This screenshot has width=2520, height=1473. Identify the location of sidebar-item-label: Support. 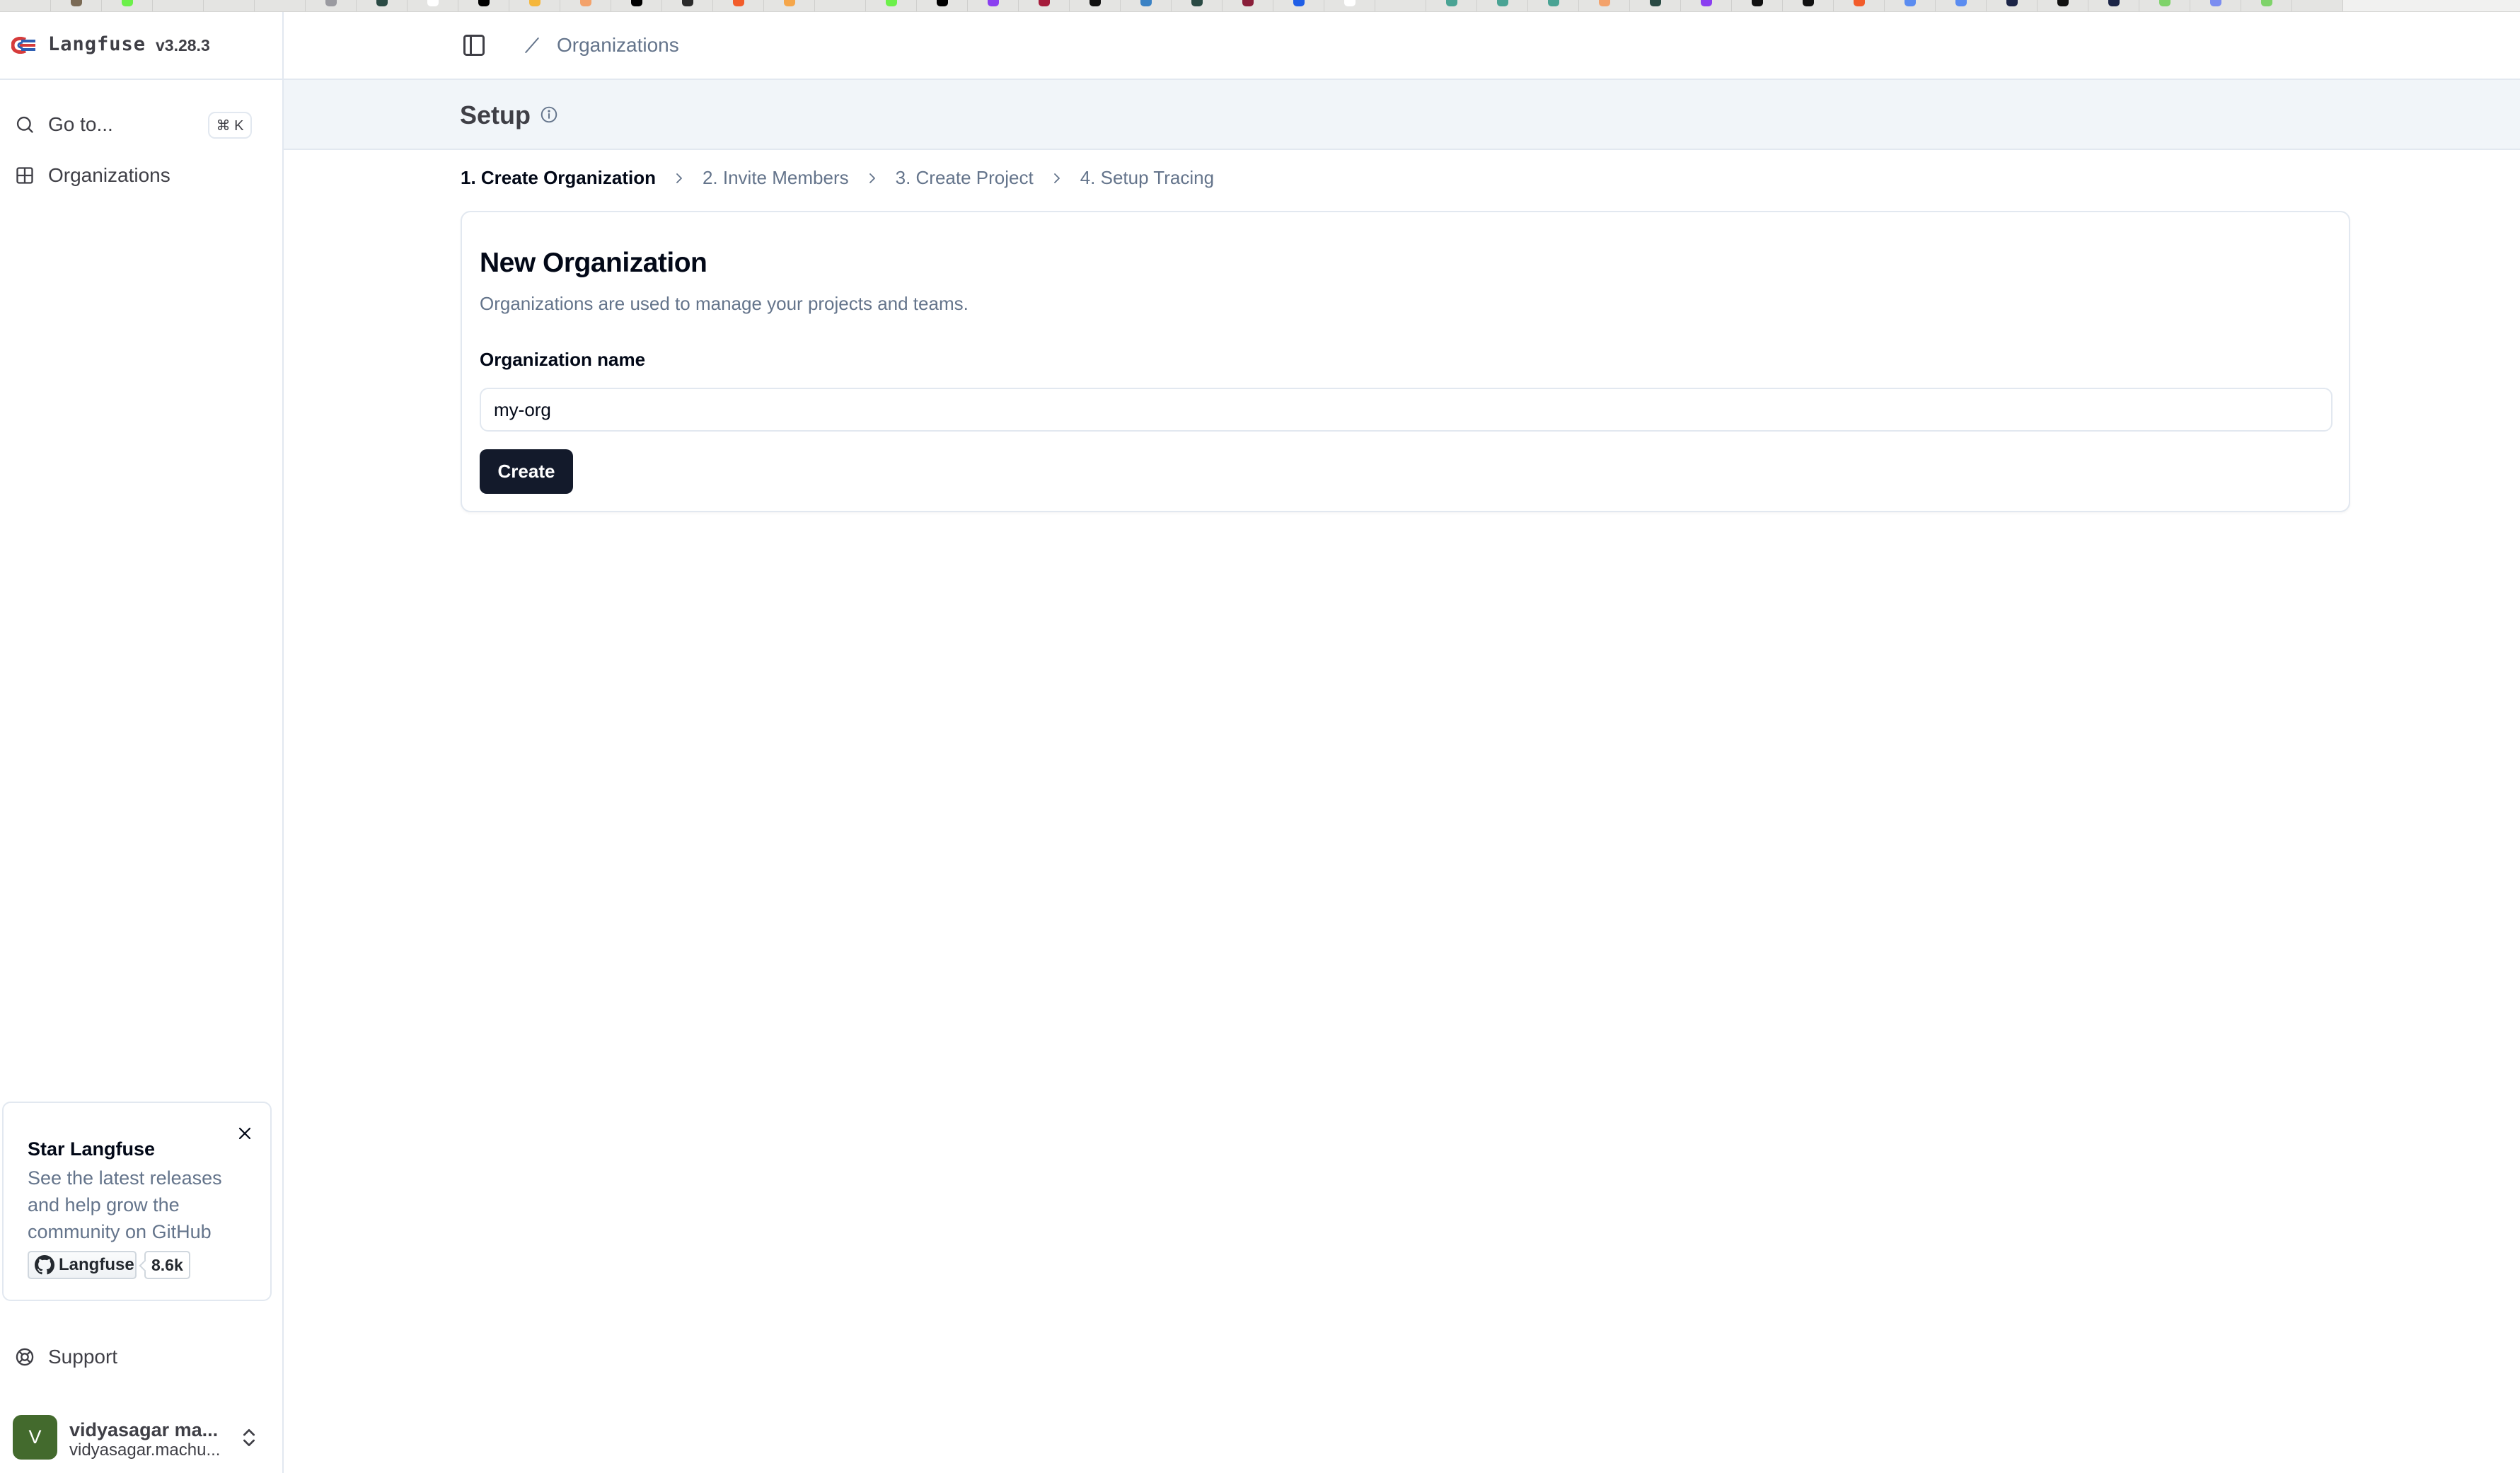
(83, 1357).